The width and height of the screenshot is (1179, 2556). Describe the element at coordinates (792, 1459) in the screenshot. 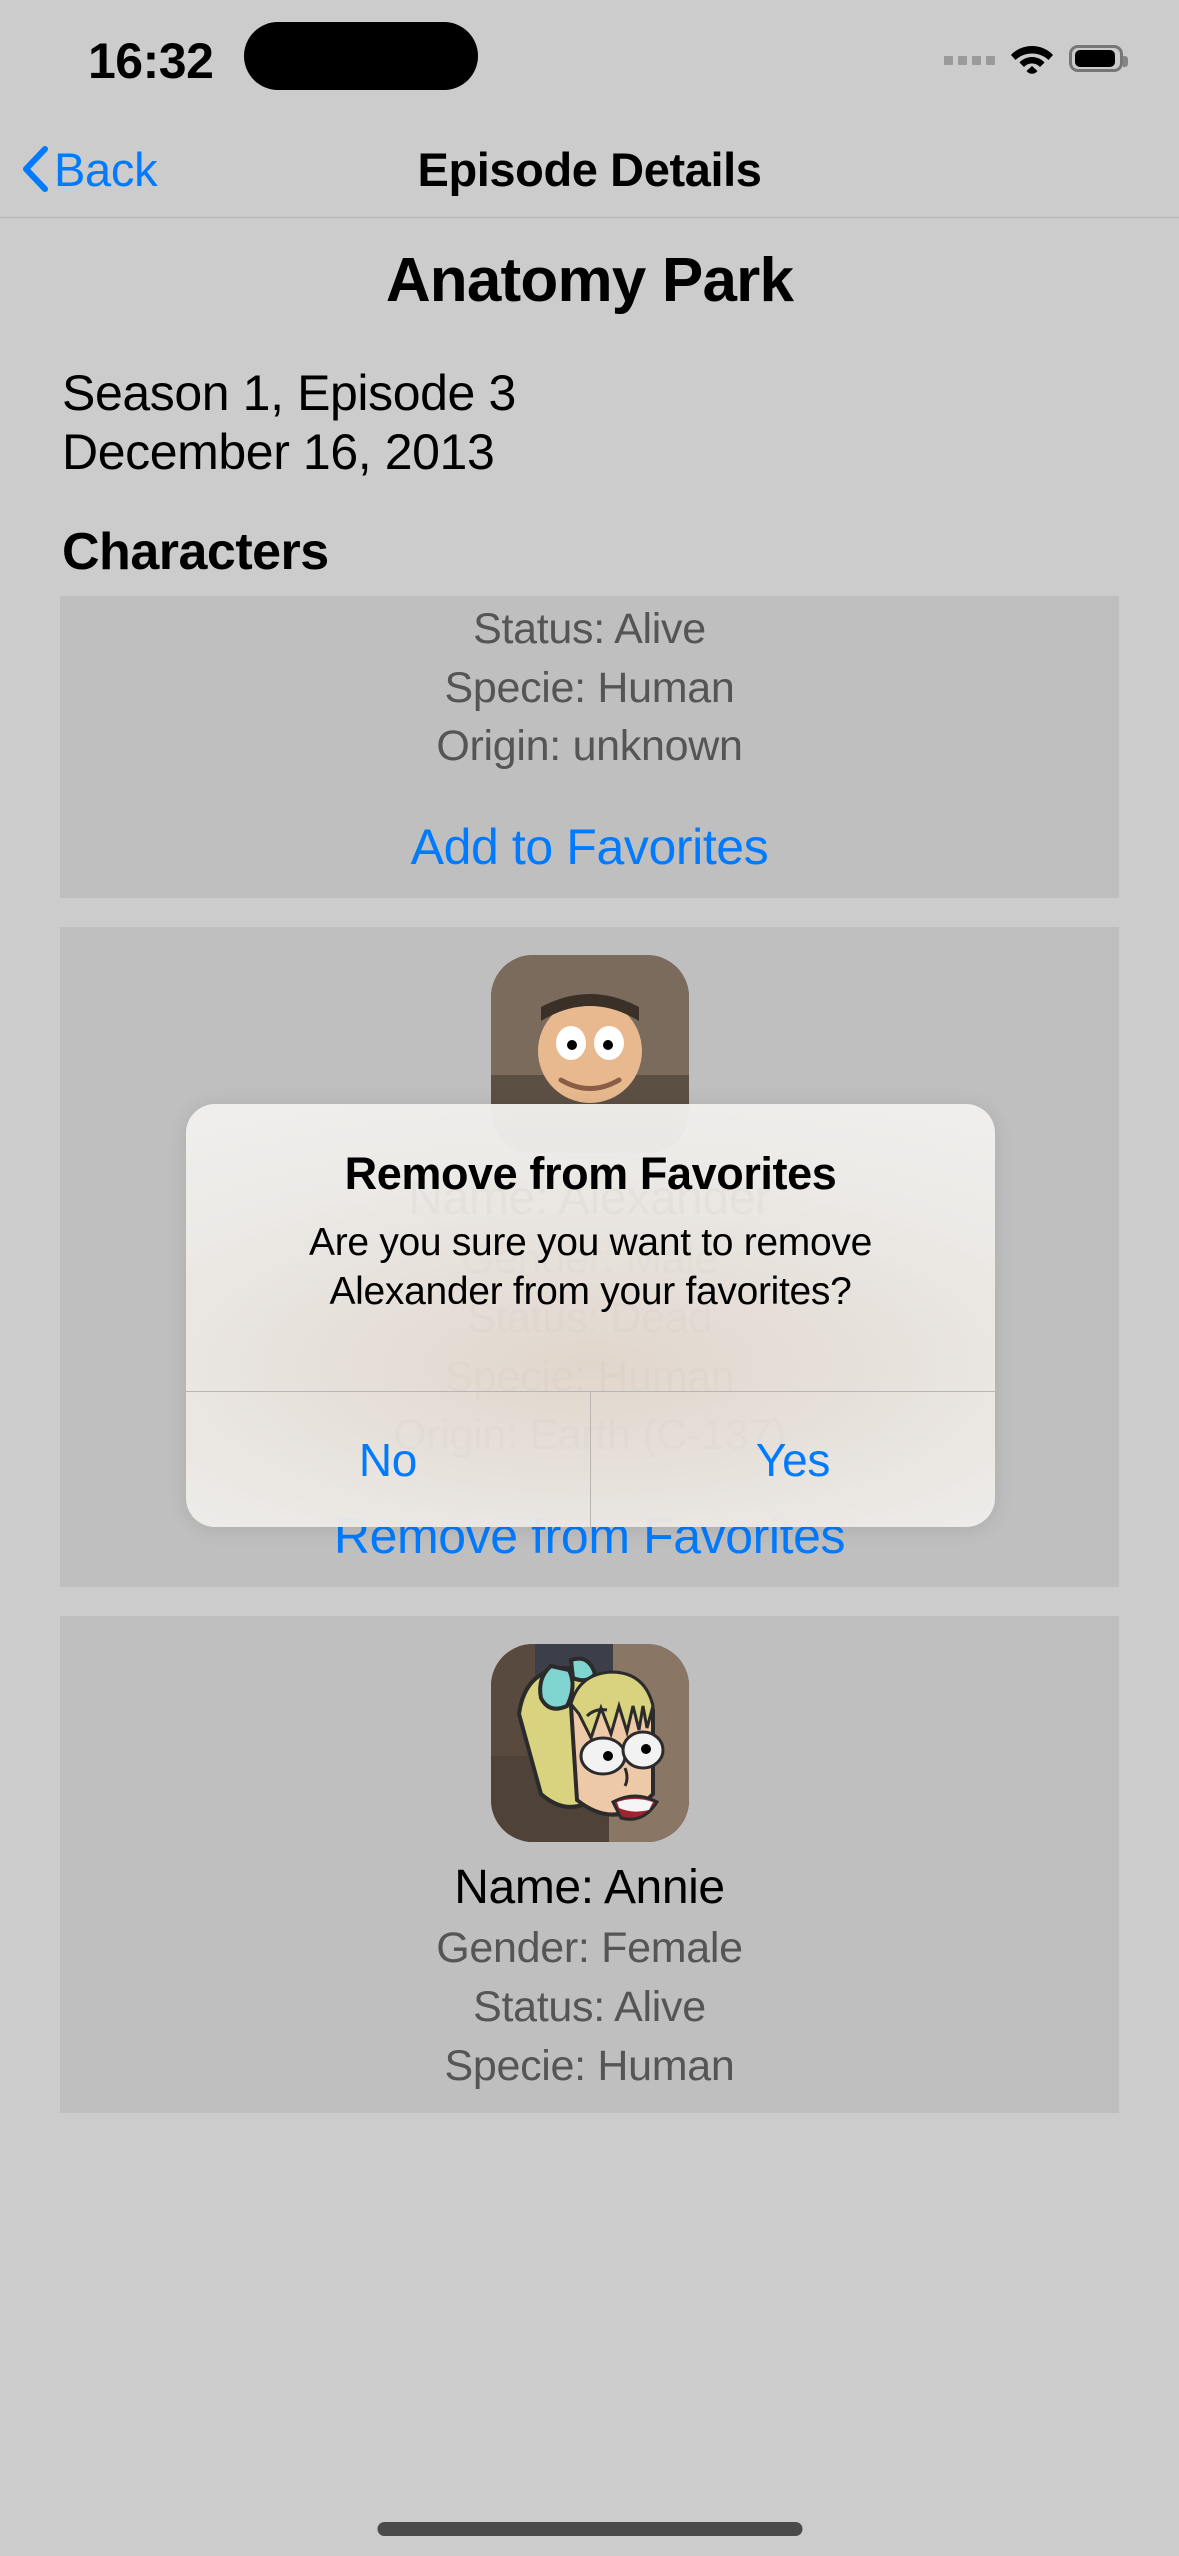

I see `alert-yes-button: Yes` at that location.